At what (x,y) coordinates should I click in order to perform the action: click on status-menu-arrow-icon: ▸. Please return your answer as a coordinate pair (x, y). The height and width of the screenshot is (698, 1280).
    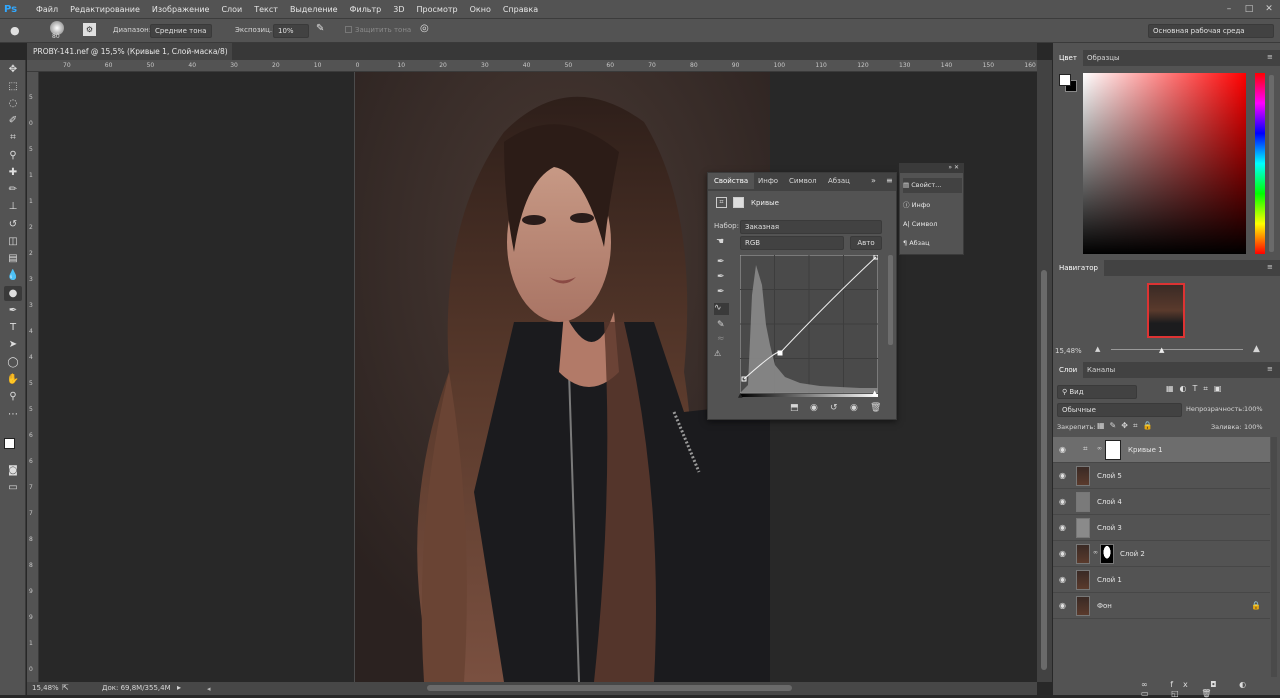
    Looking at the image, I should click on (179, 687).